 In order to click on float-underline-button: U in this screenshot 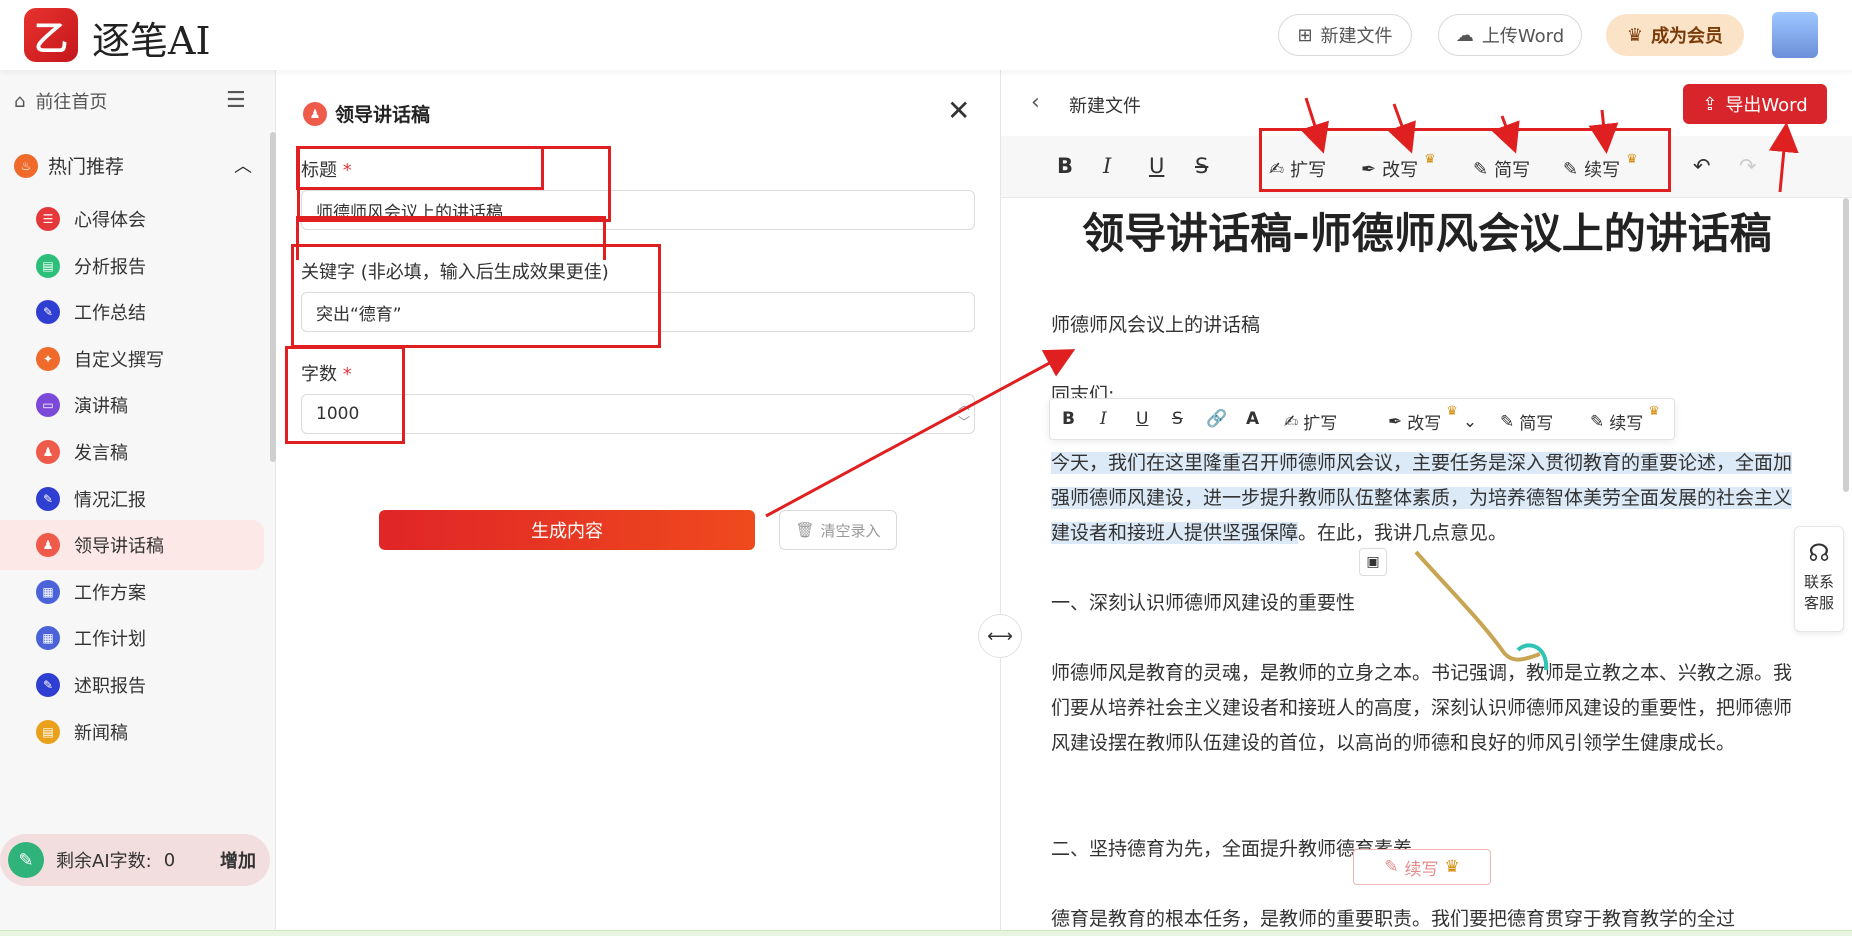, I will do `click(1142, 419)`.